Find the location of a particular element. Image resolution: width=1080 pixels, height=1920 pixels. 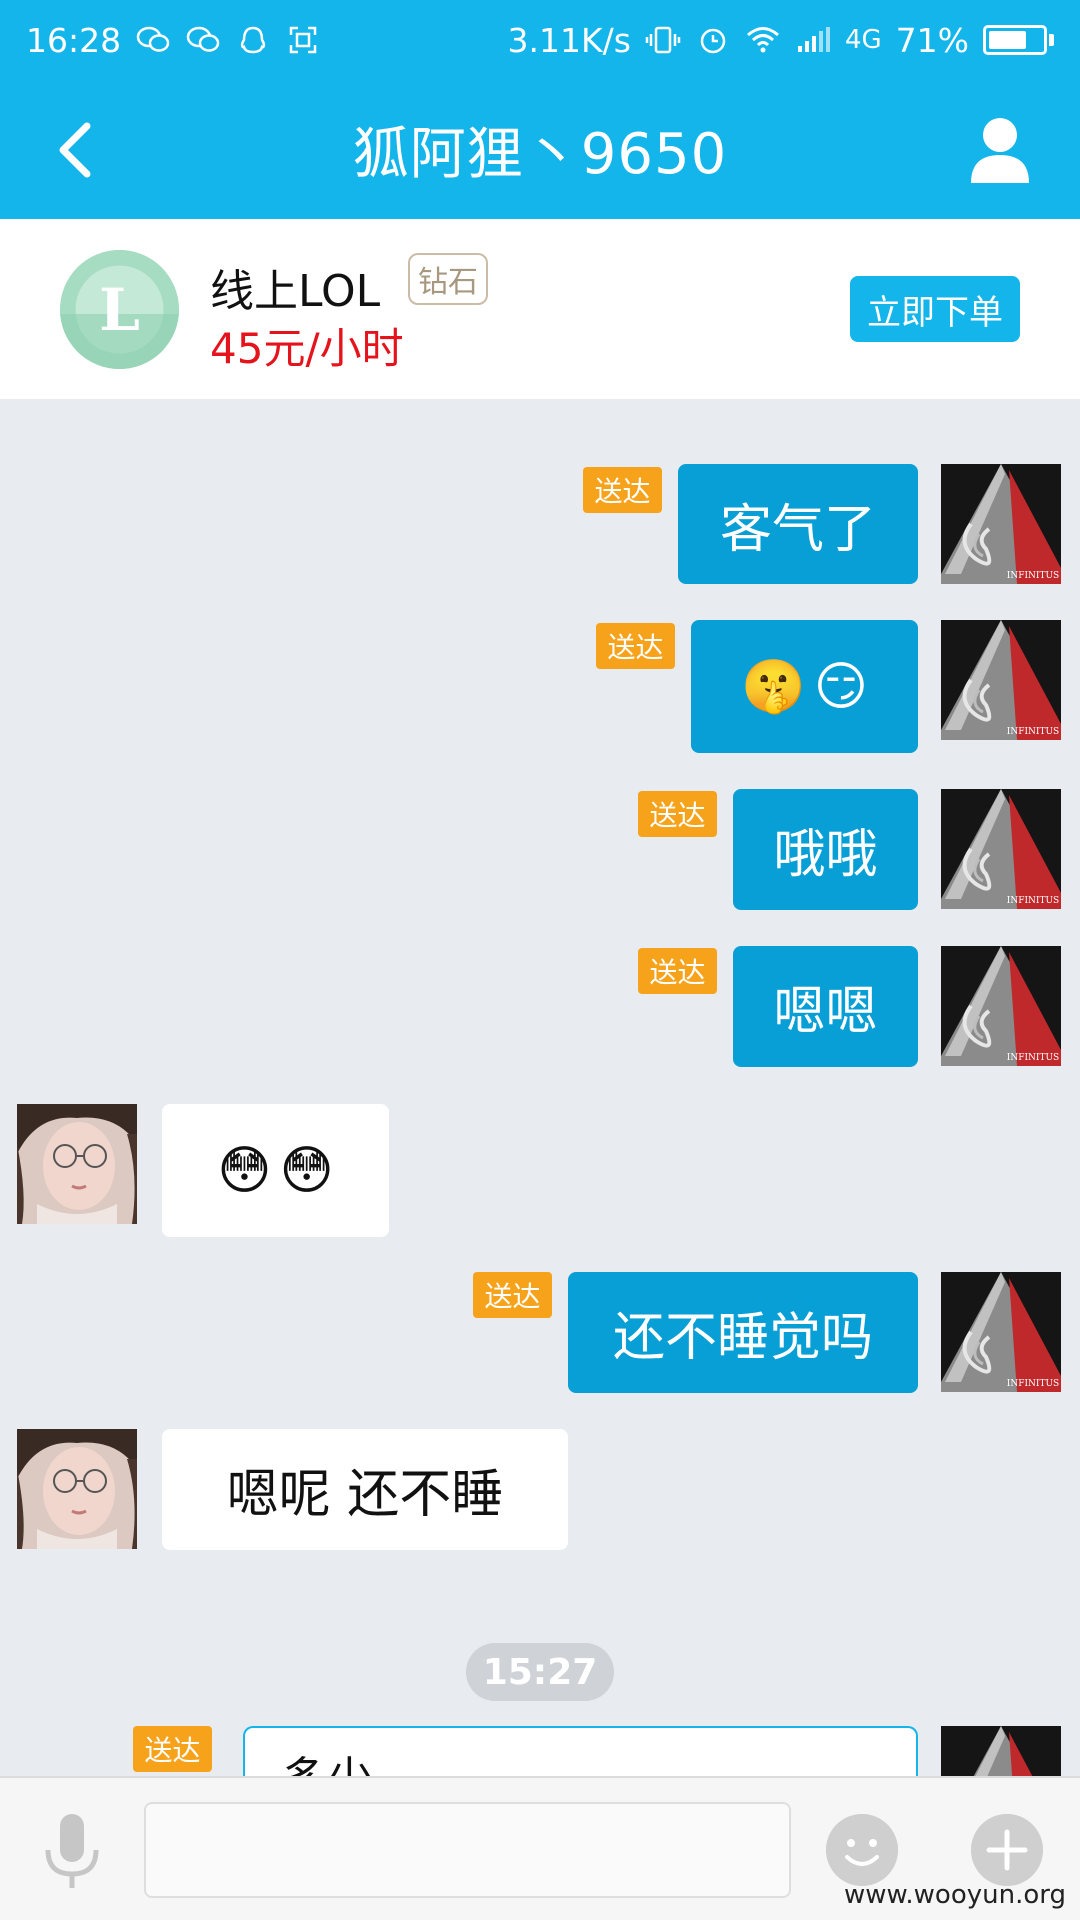

plus-icon is located at coordinates (1007, 1850).